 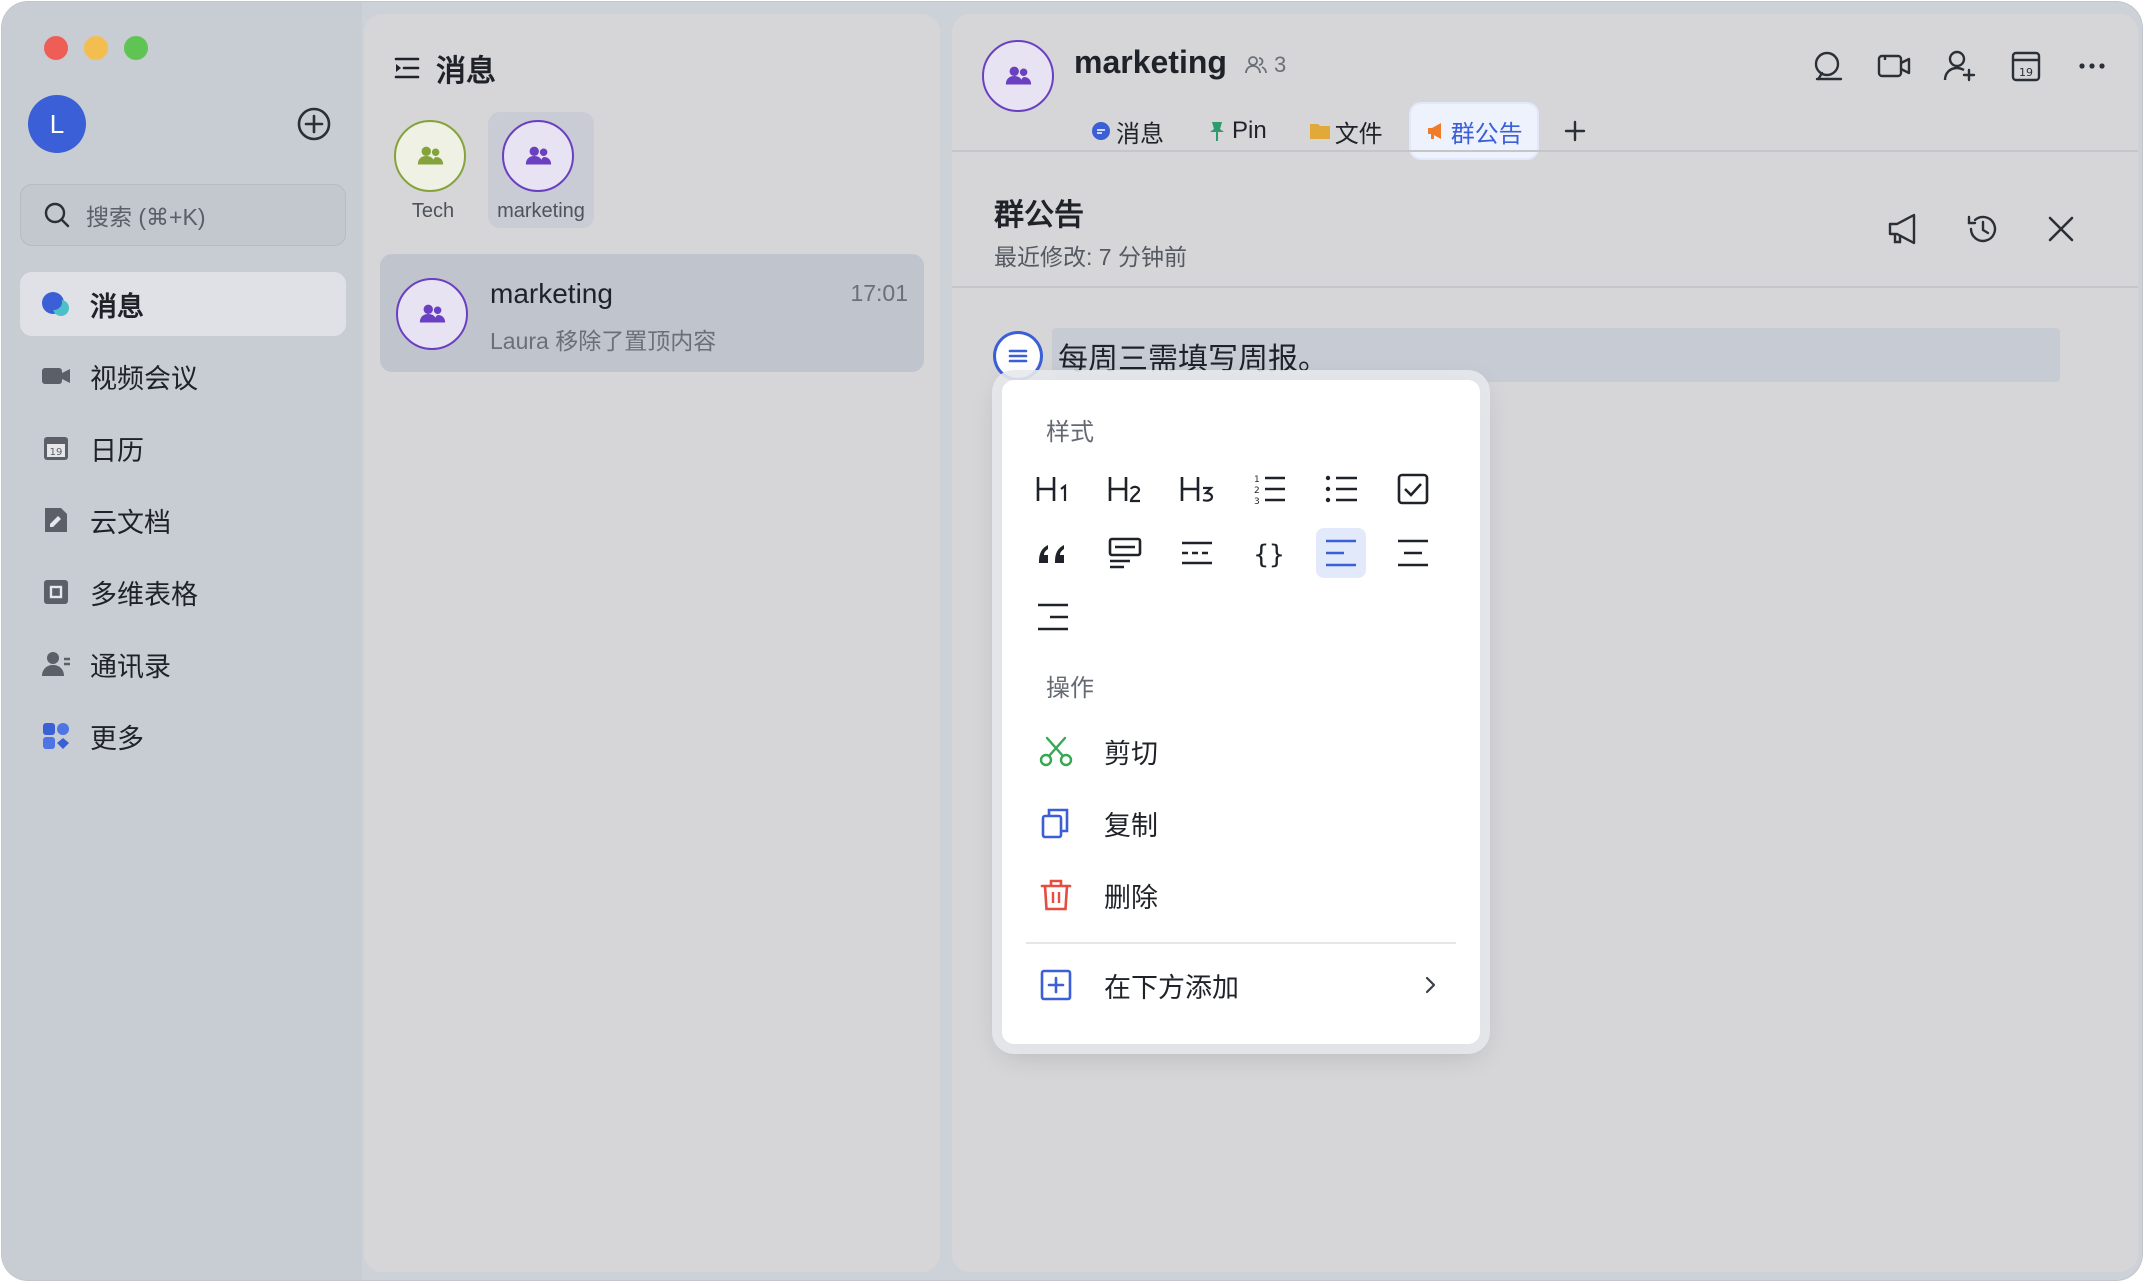 What do you see at coordinates (603, 341) in the screenshot?
I see `conversation-preview: Laura 移除了置顶内容` at bounding box center [603, 341].